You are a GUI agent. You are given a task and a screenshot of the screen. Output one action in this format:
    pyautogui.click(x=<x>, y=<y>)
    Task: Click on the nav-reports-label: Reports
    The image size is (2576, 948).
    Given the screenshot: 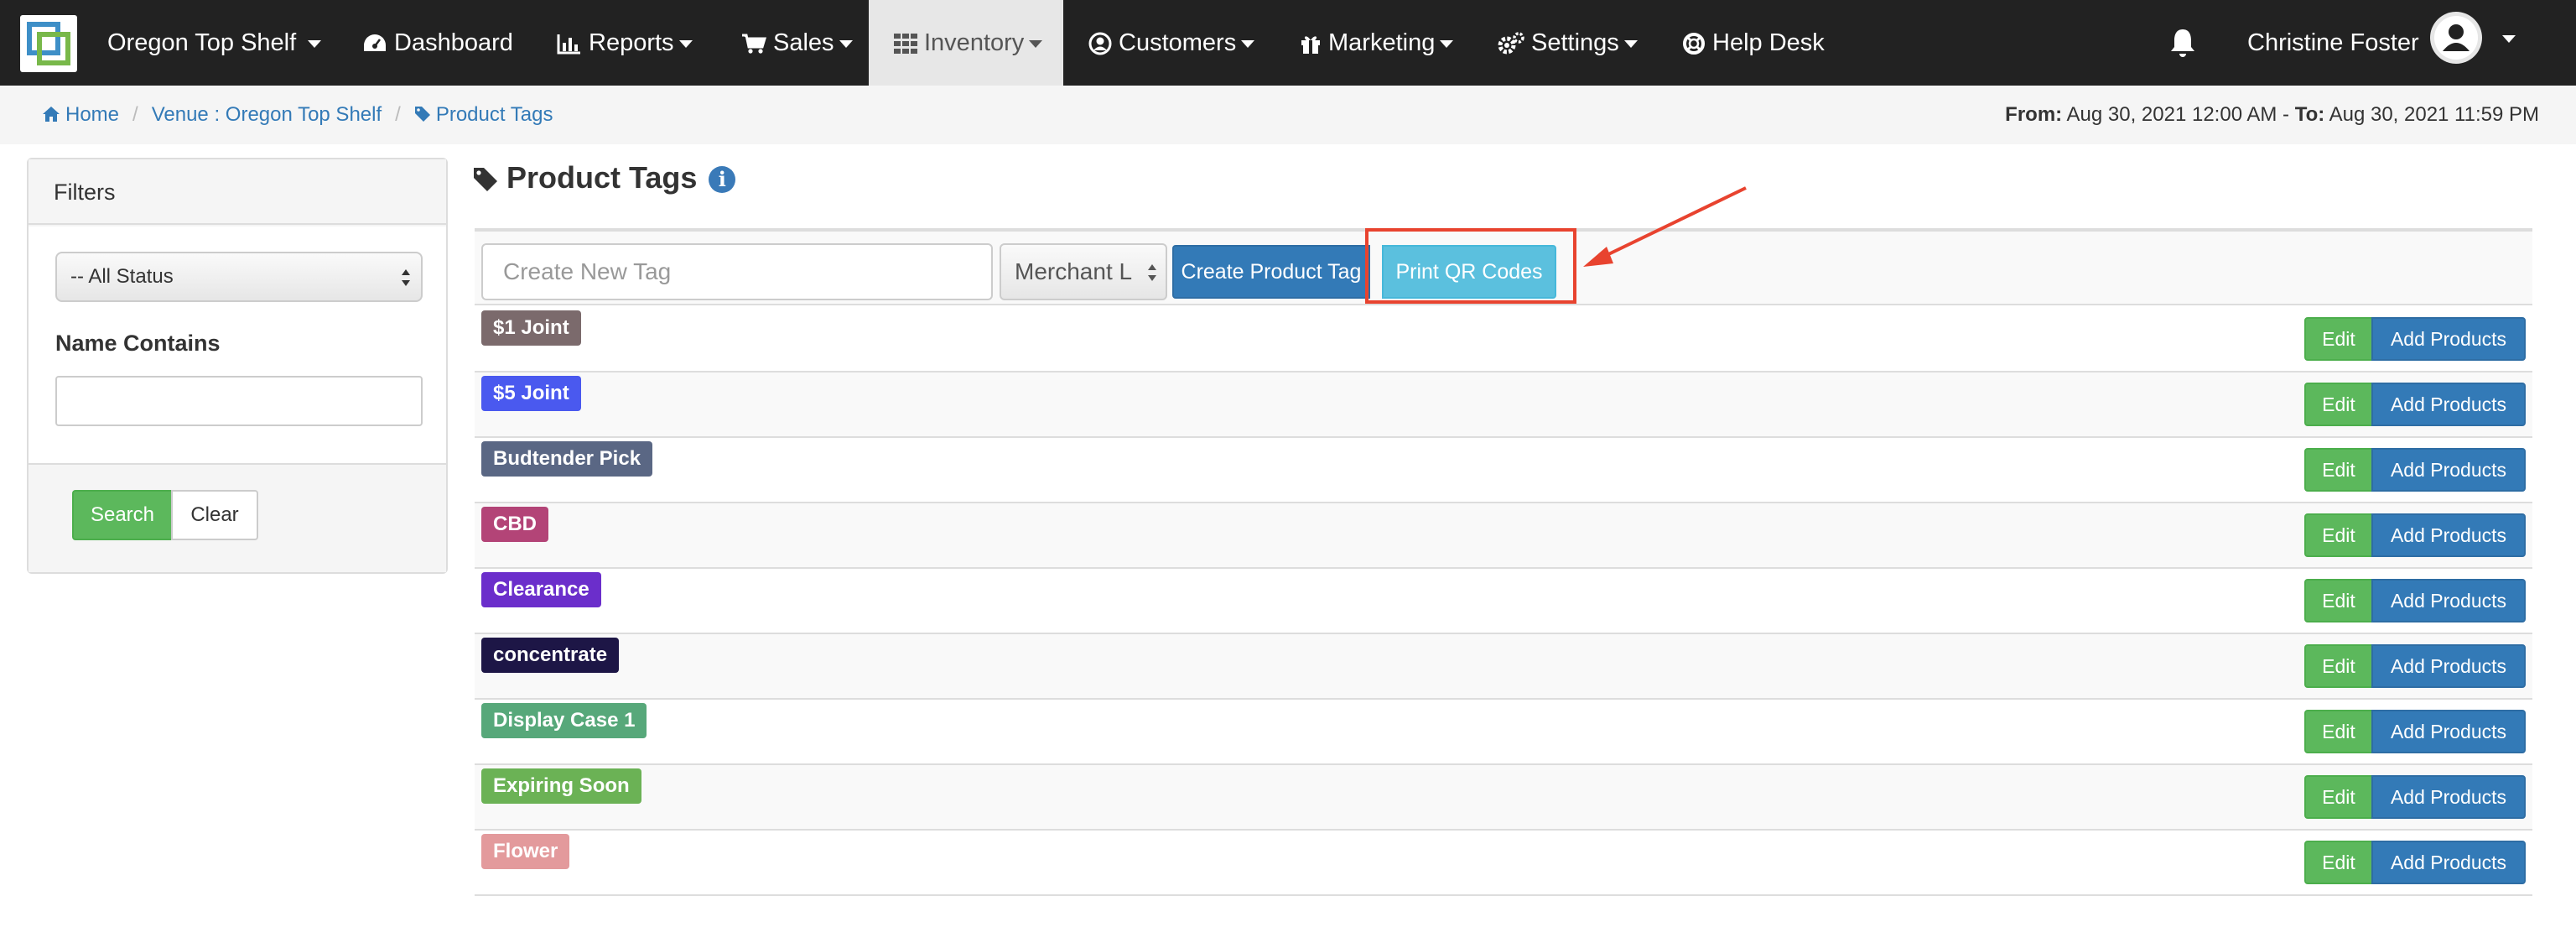 What is the action you would take?
    pyautogui.click(x=631, y=42)
    